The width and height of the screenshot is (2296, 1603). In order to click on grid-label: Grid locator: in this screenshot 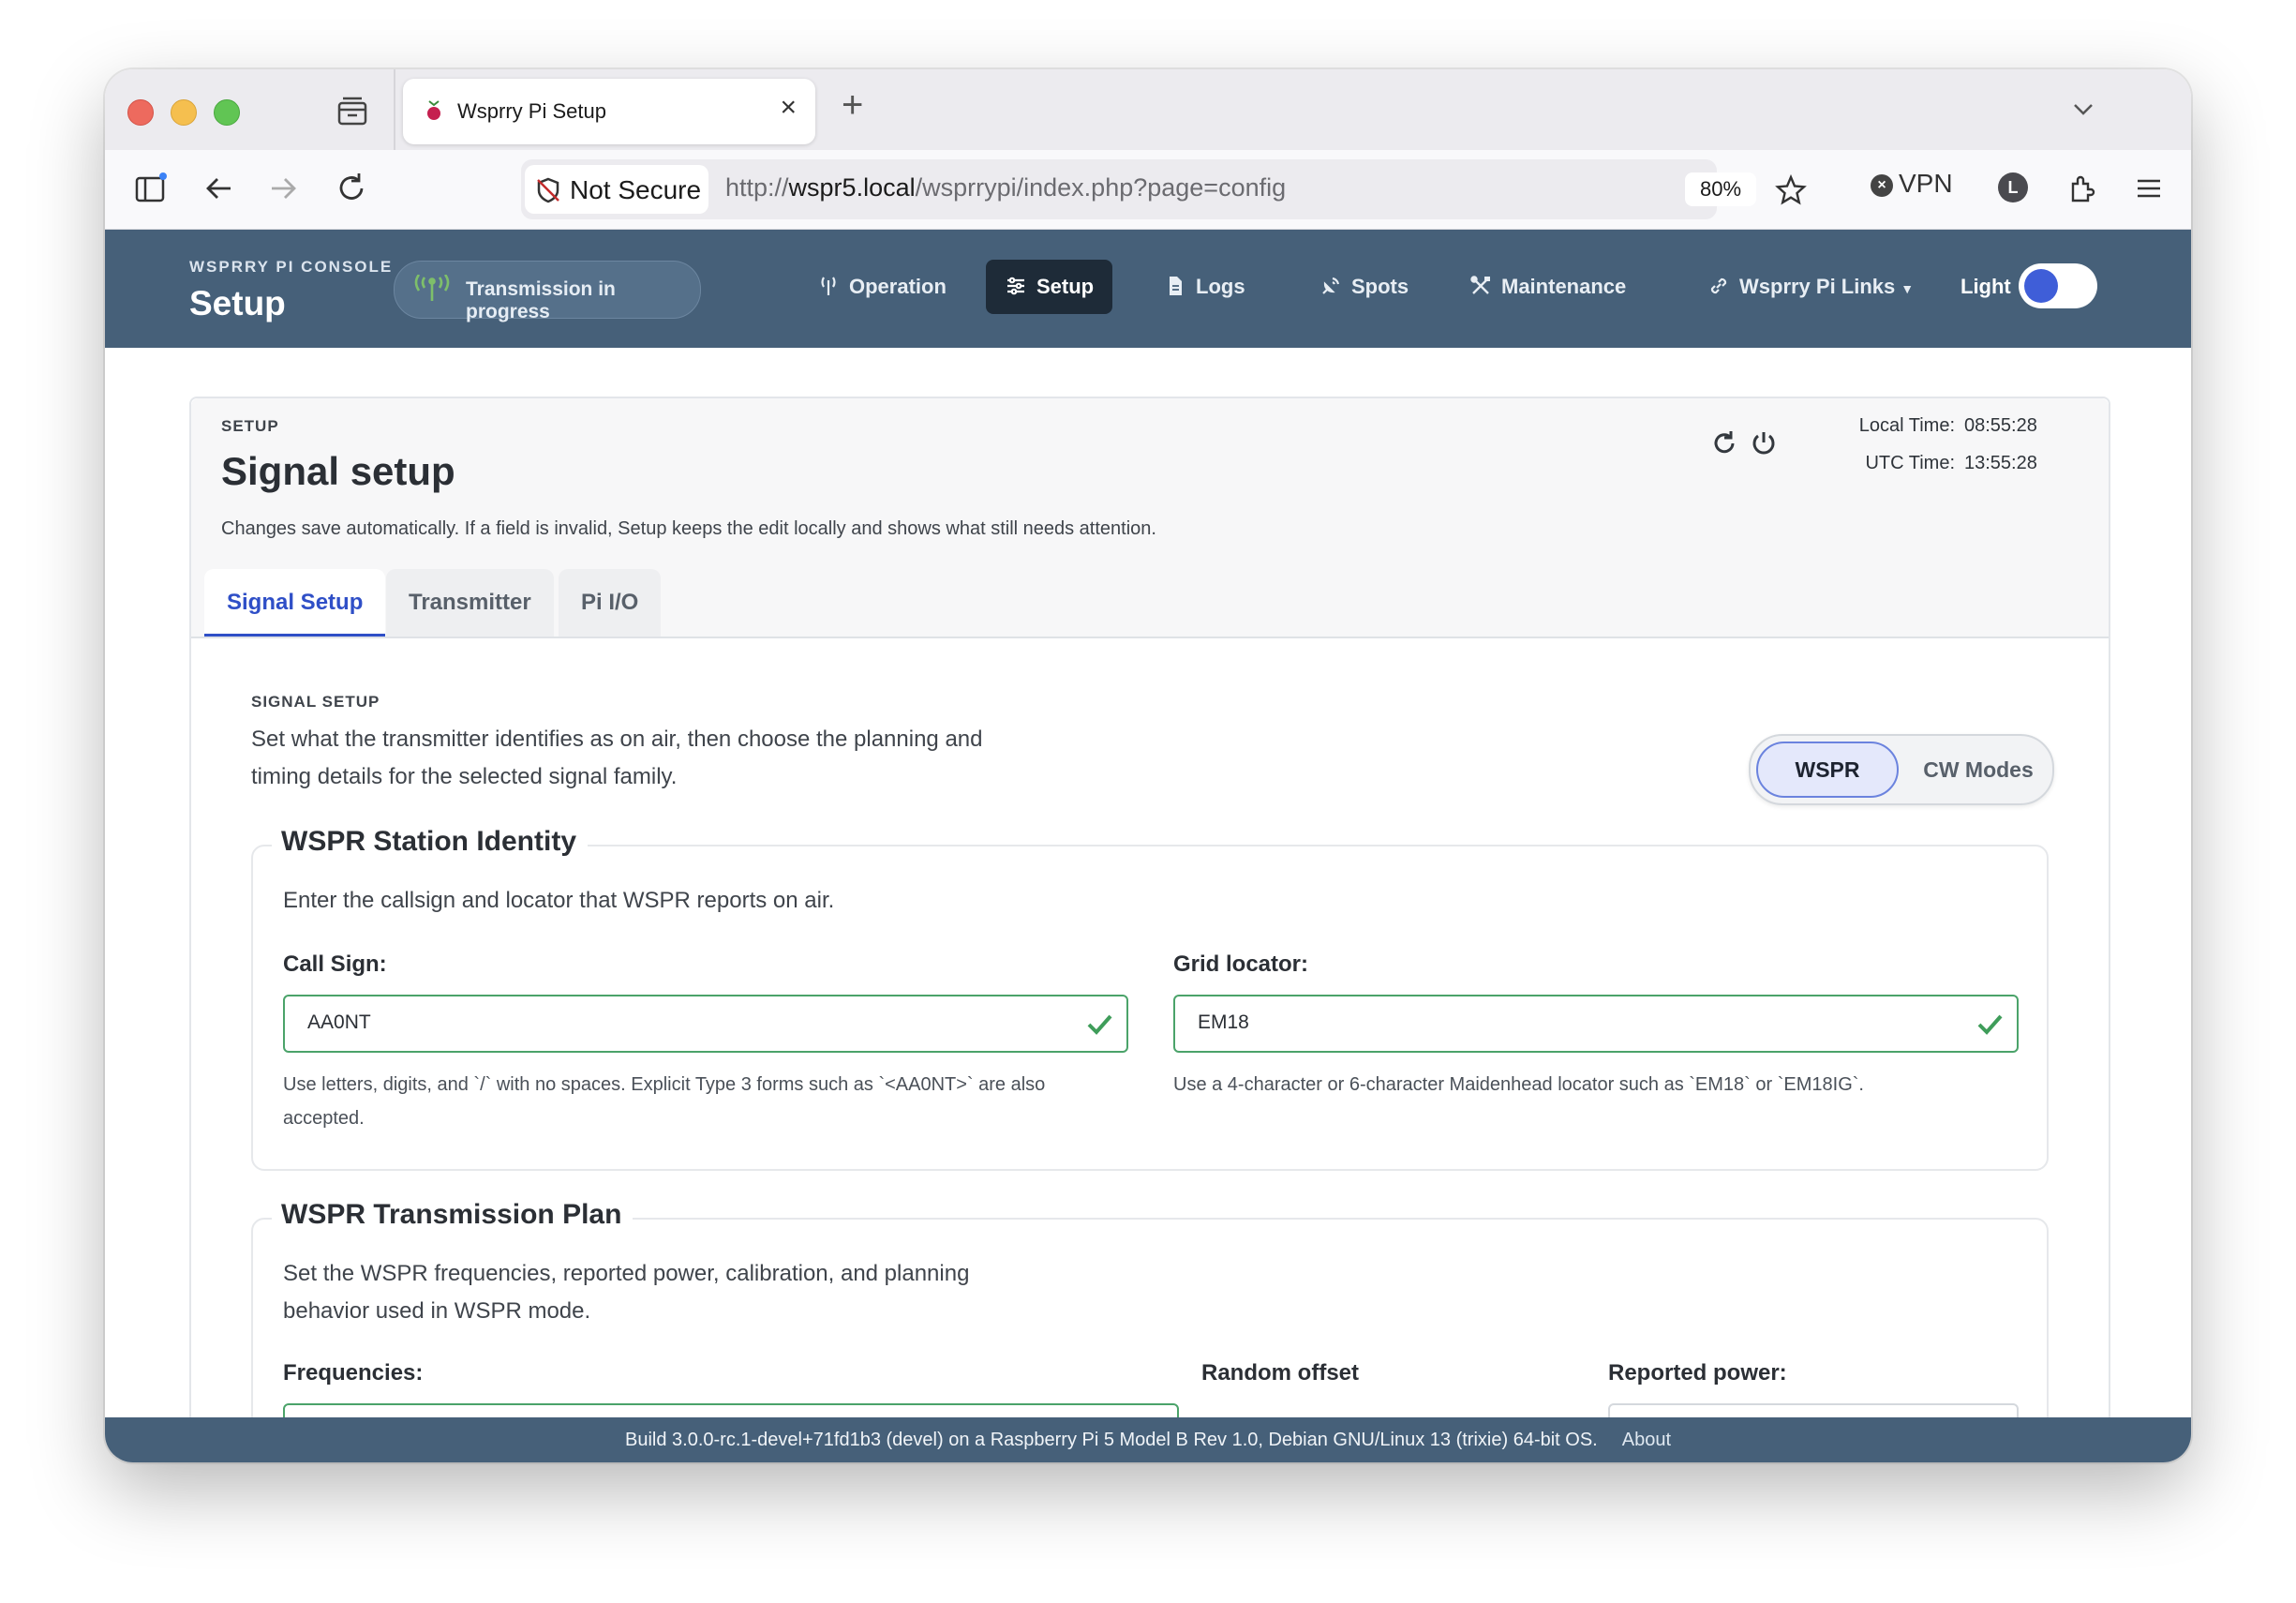, I will do `click(1241, 964)`.